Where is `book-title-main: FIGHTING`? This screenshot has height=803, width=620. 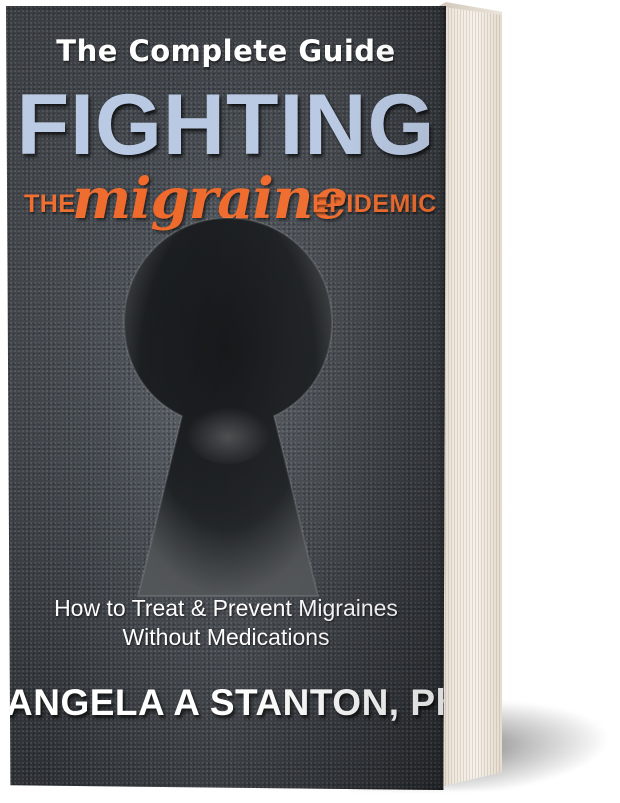 book-title-main: FIGHTING is located at coordinates (226, 125).